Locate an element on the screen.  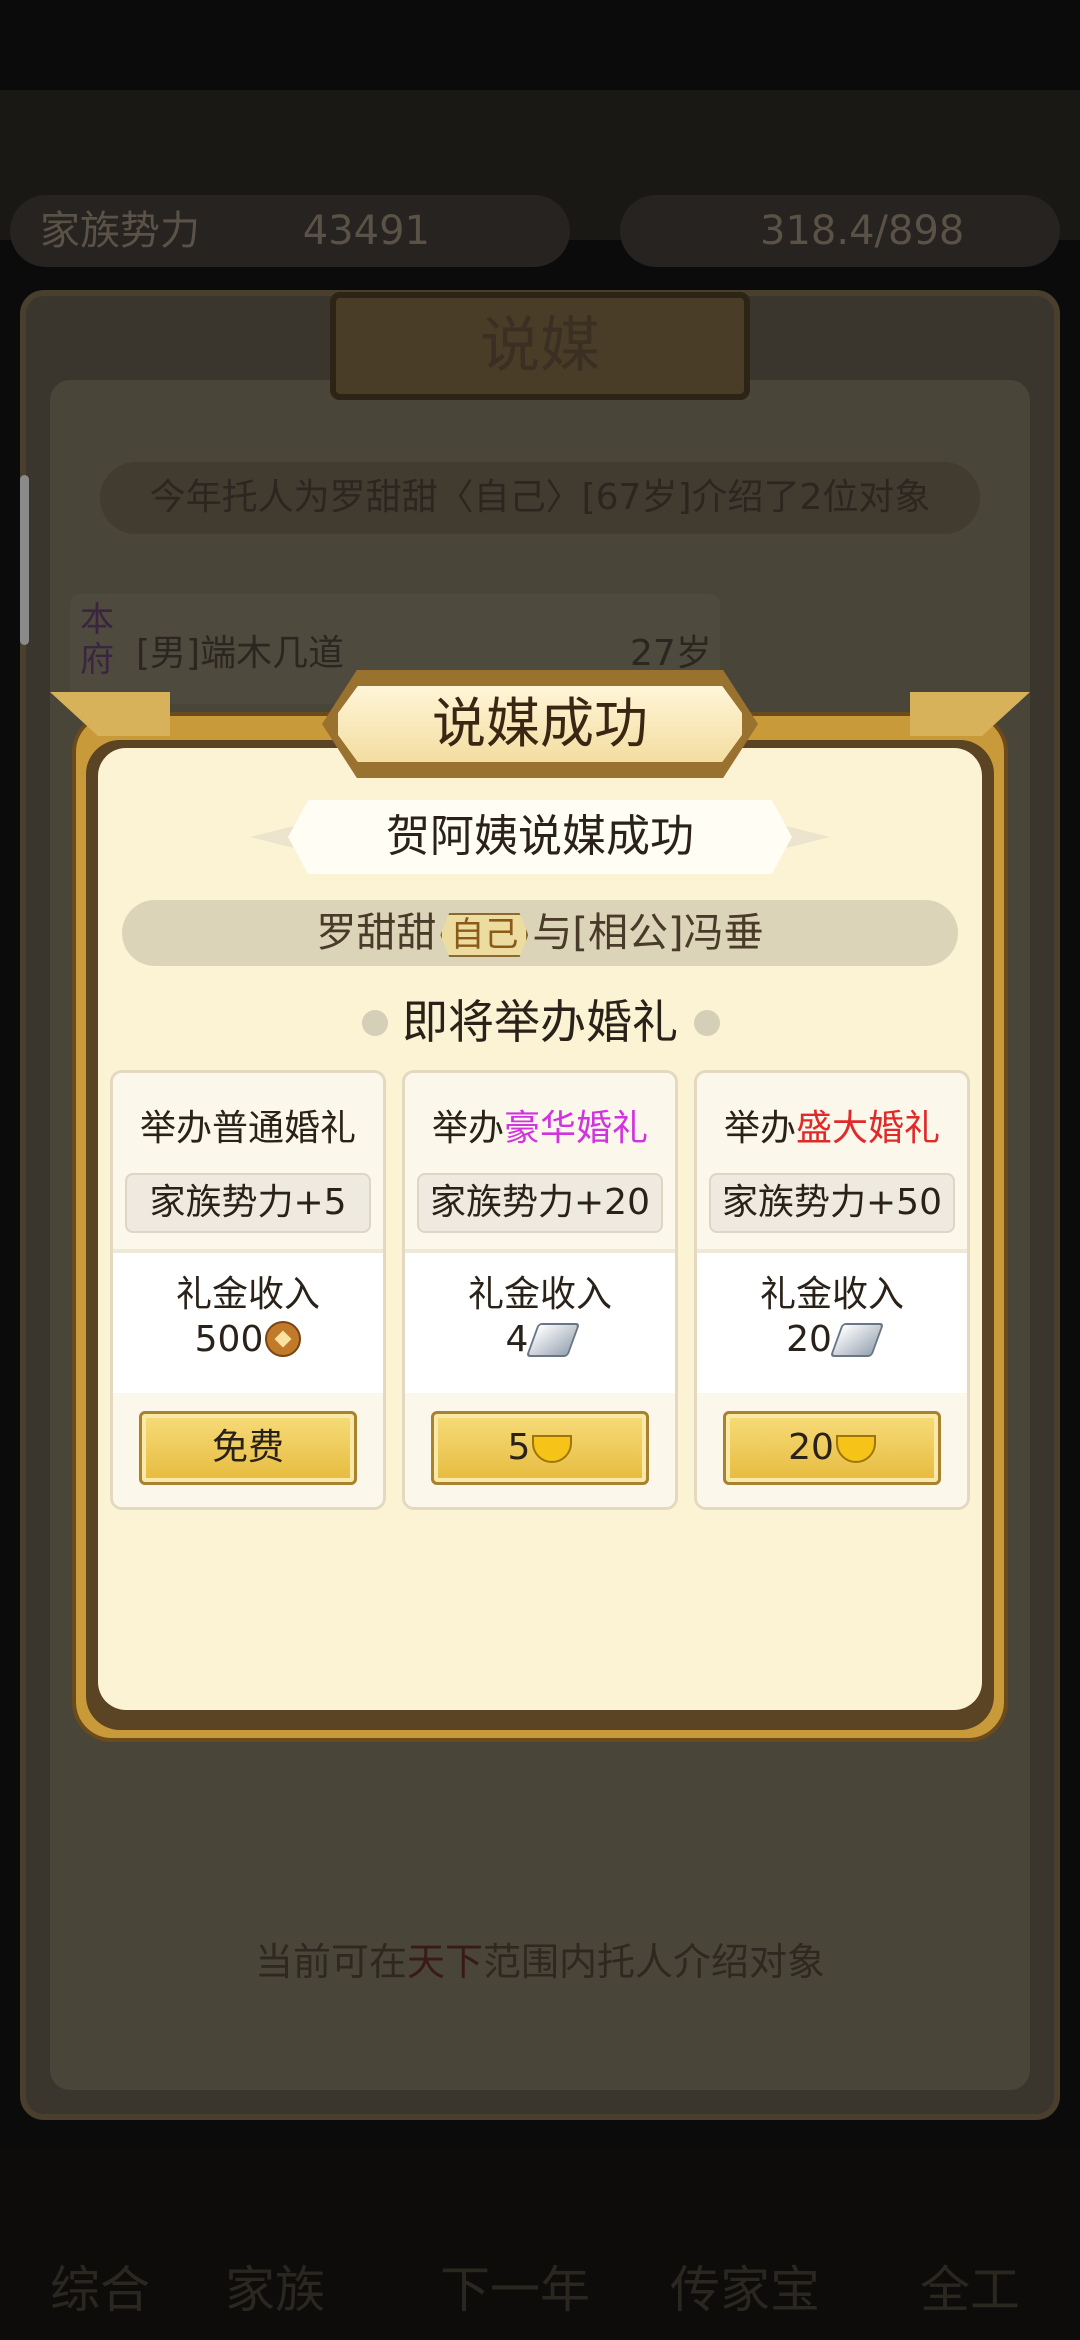
button-cost: 20 is located at coordinates (811, 1447).